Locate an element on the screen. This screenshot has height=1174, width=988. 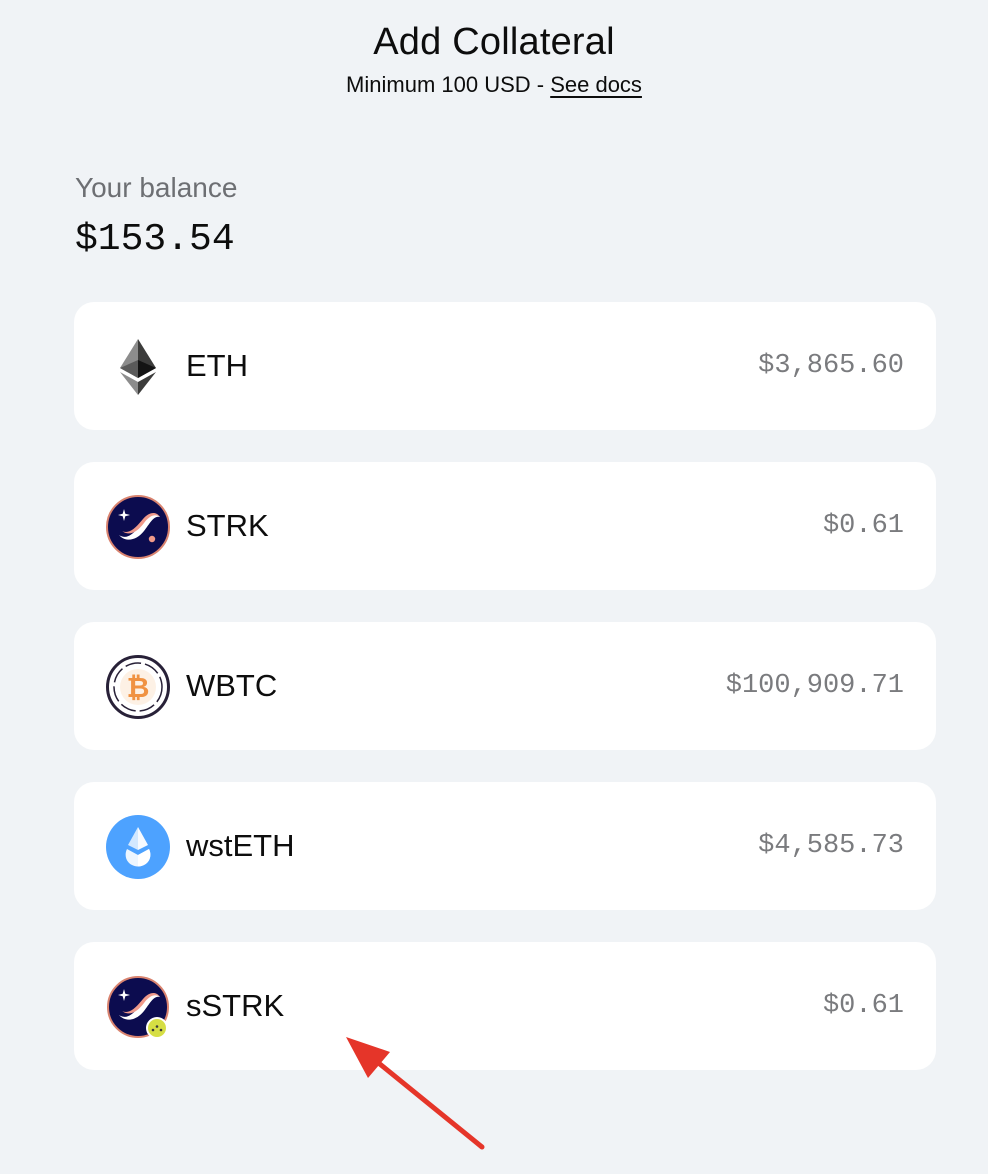
sstrk-icon is located at coordinates (138, 1007).